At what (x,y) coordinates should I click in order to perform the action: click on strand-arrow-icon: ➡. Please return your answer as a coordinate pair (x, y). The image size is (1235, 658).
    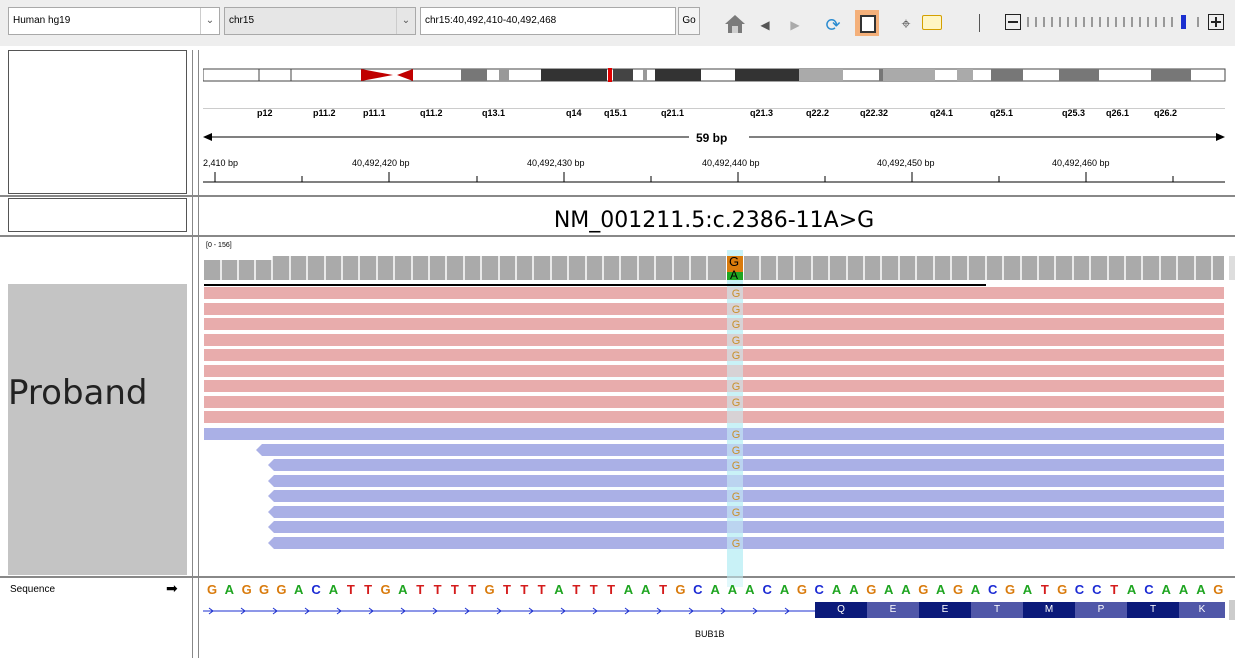
    Looking at the image, I should click on (172, 588).